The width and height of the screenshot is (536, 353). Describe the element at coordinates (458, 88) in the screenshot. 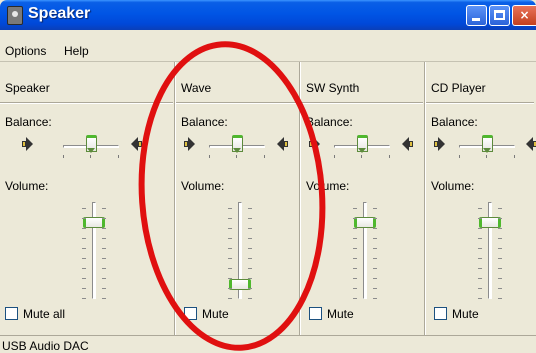

I see `channel-name: CD Player` at that location.